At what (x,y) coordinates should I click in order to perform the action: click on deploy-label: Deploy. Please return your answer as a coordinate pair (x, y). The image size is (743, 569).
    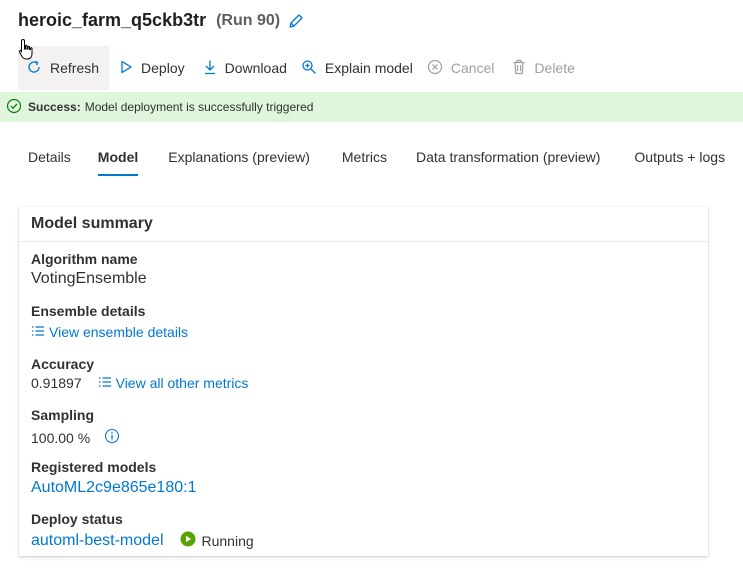
    Looking at the image, I should click on (163, 68).